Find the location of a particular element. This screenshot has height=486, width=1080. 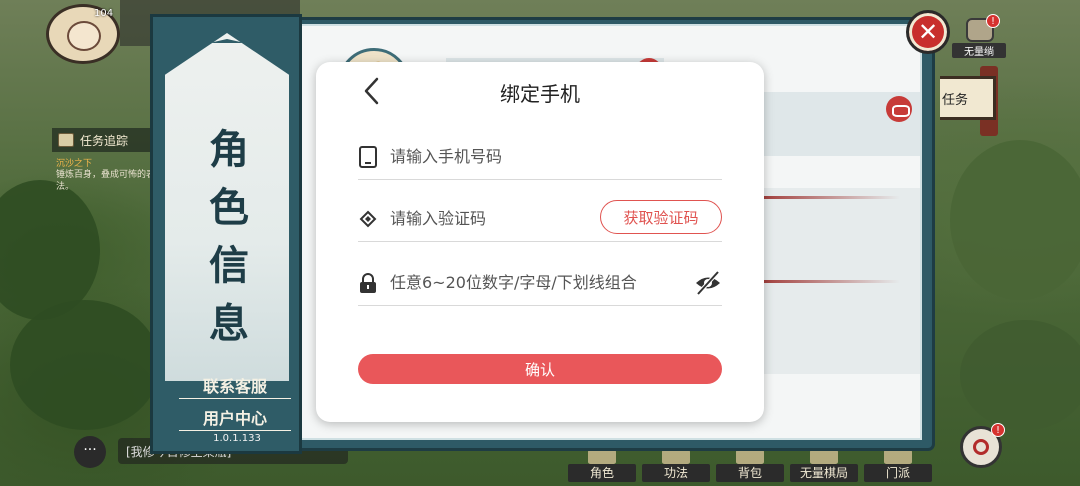

menu-item-sect: 门派 is located at coordinates (898, 463).